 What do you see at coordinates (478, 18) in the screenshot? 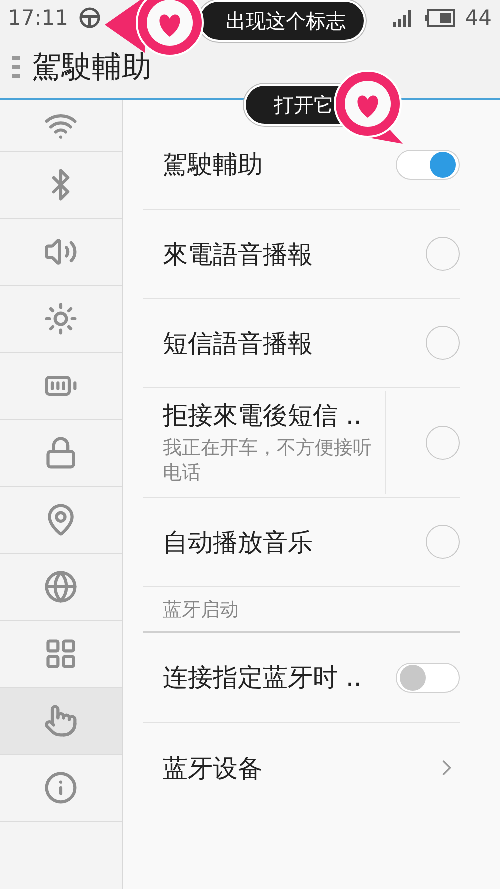
I see `battery-level: 44` at bounding box center [478, 18].